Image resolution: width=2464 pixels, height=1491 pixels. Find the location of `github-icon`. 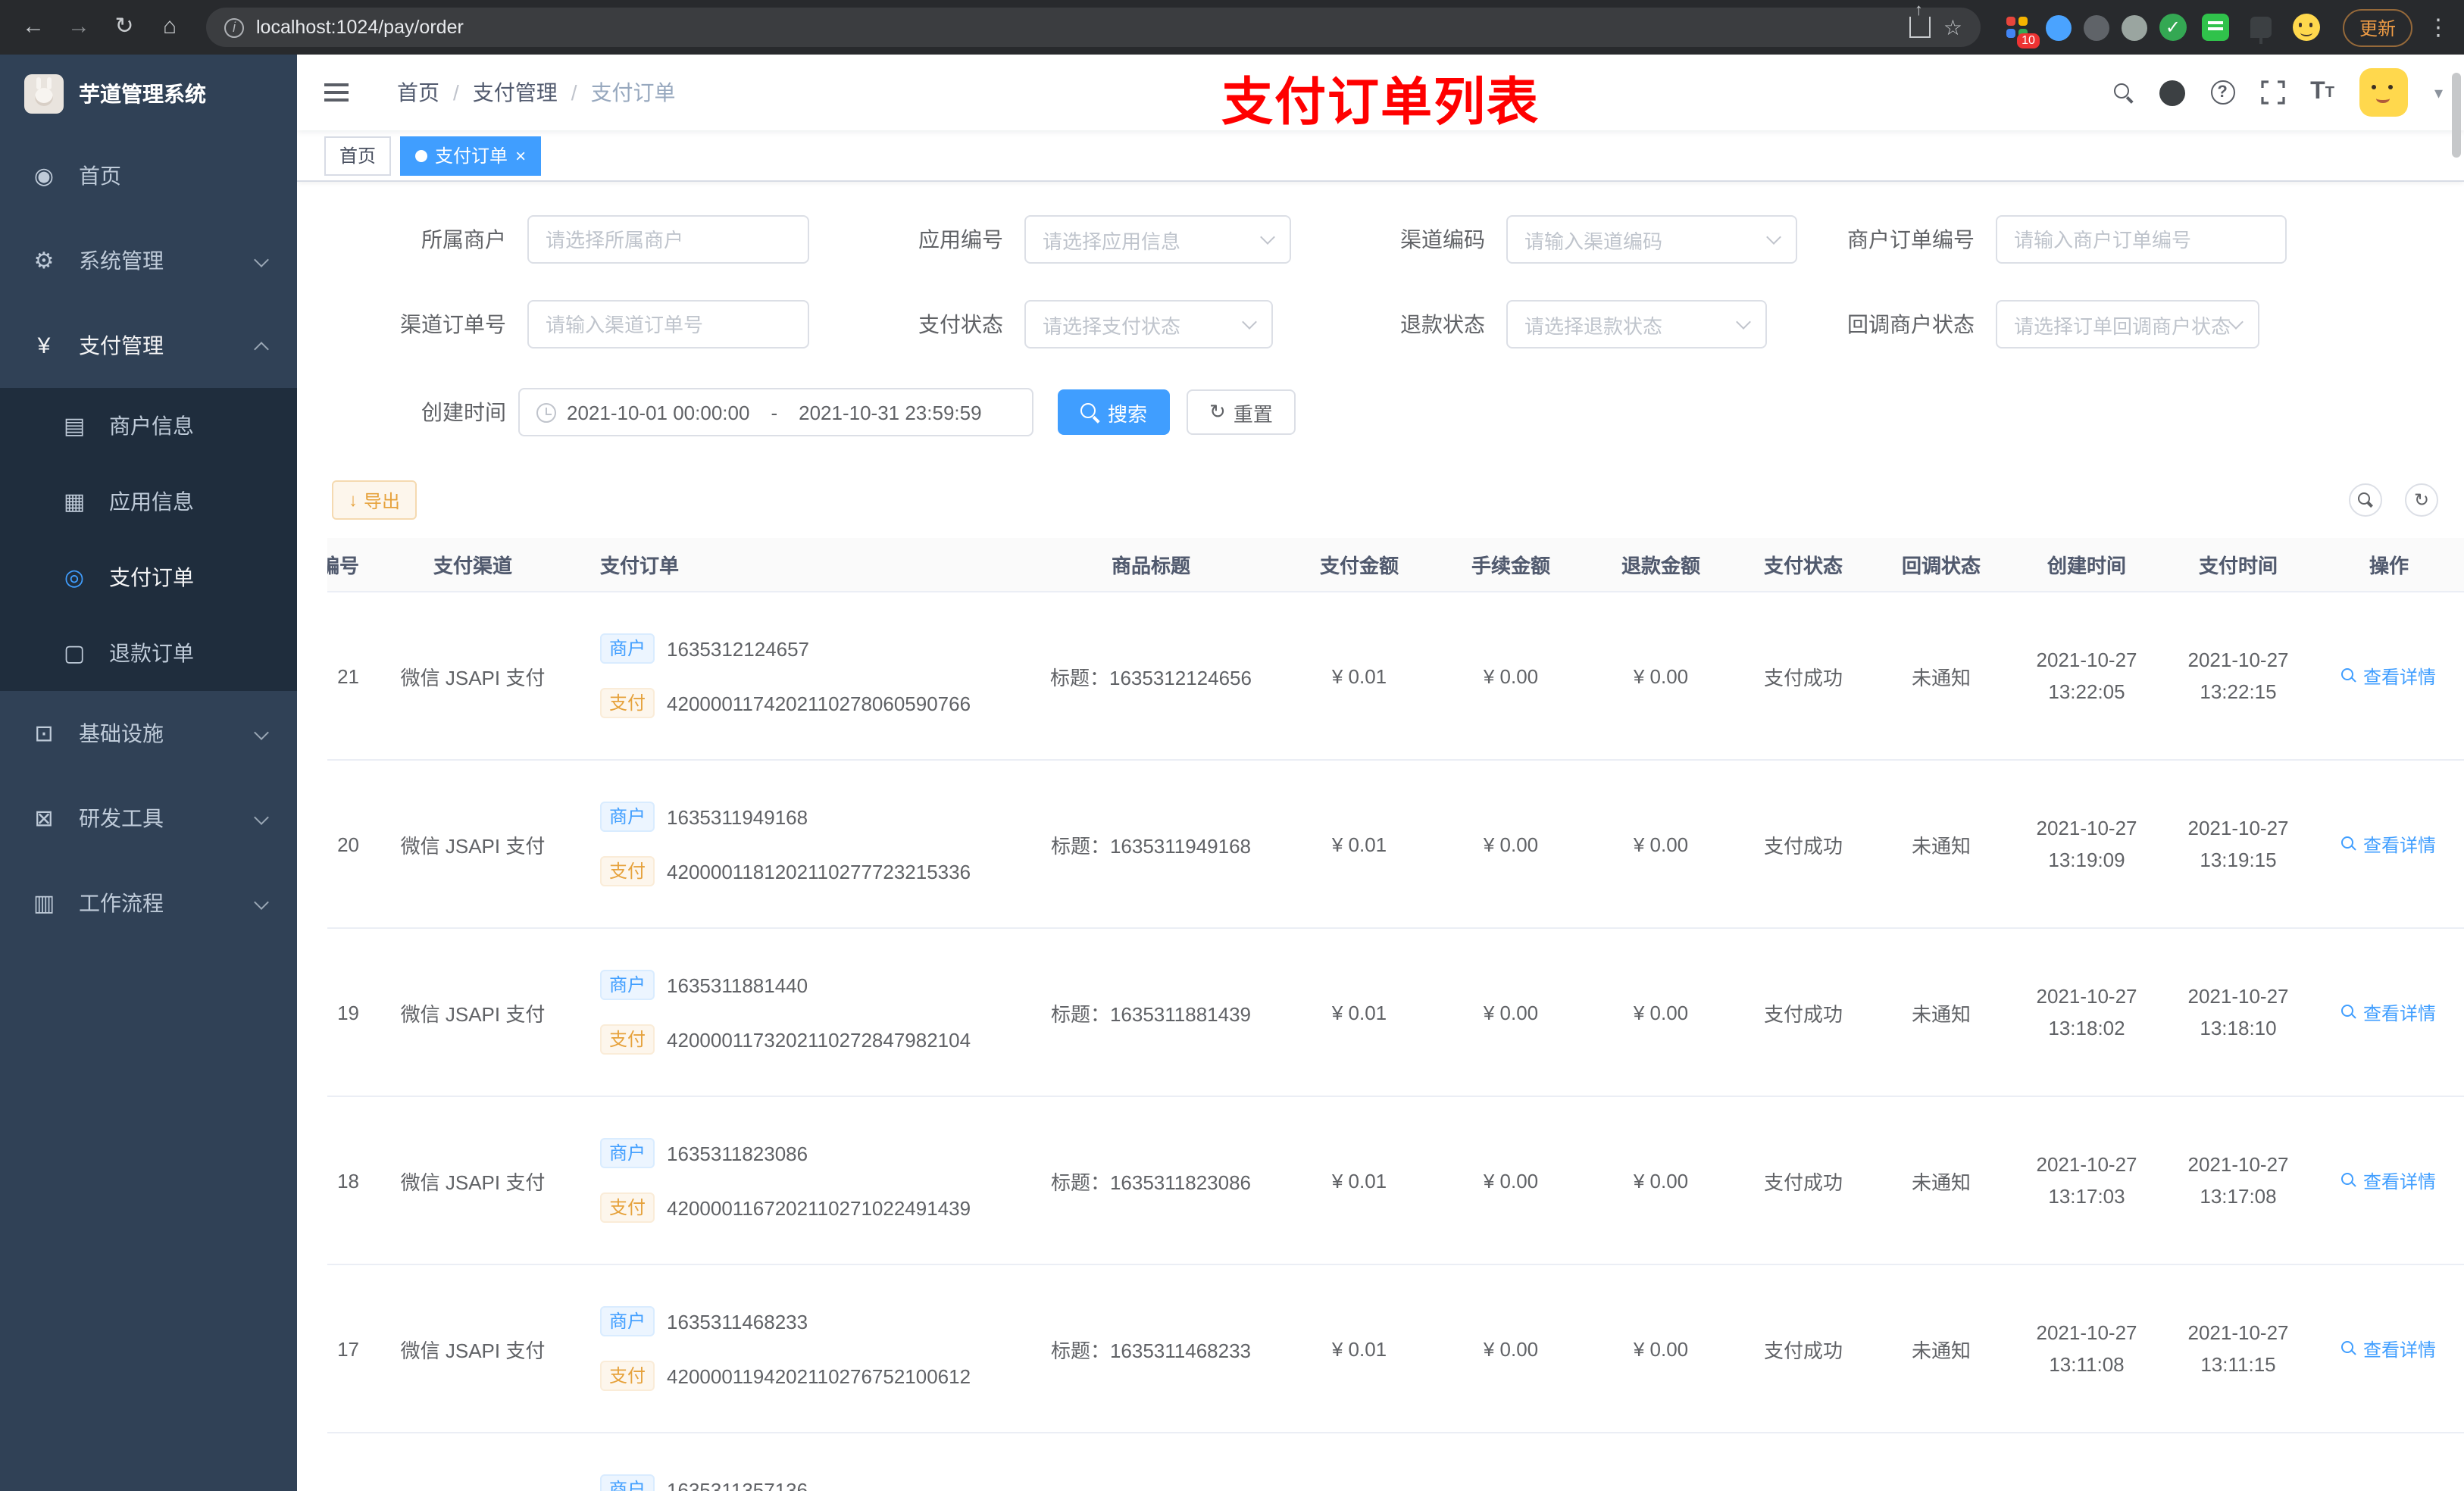

github-icon is located at coordinates (2172, 92).